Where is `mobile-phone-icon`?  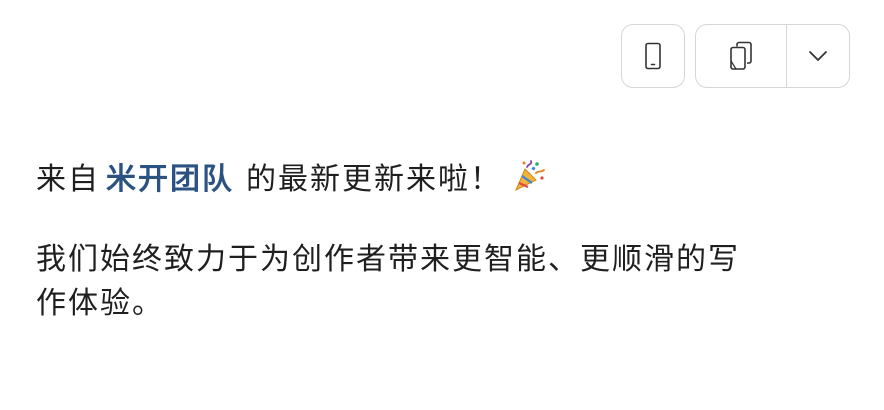 mobile-phone-icon is located at coordinates (653, 56).